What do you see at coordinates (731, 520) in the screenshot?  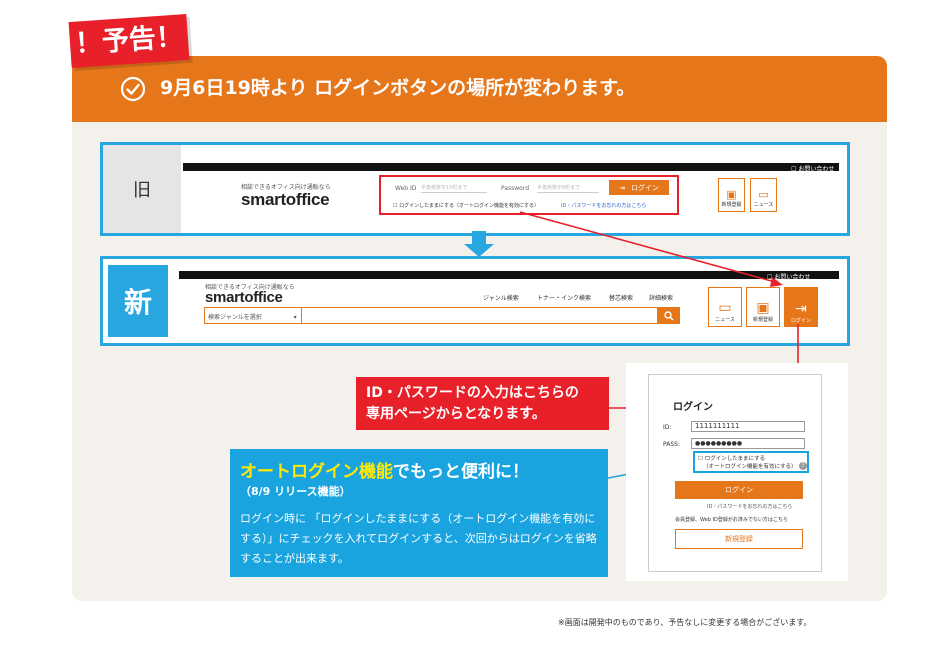 I see `member-note: 会員登録、Web ID登録がお済みでない方はこちら` at bounding box center [731, 520].